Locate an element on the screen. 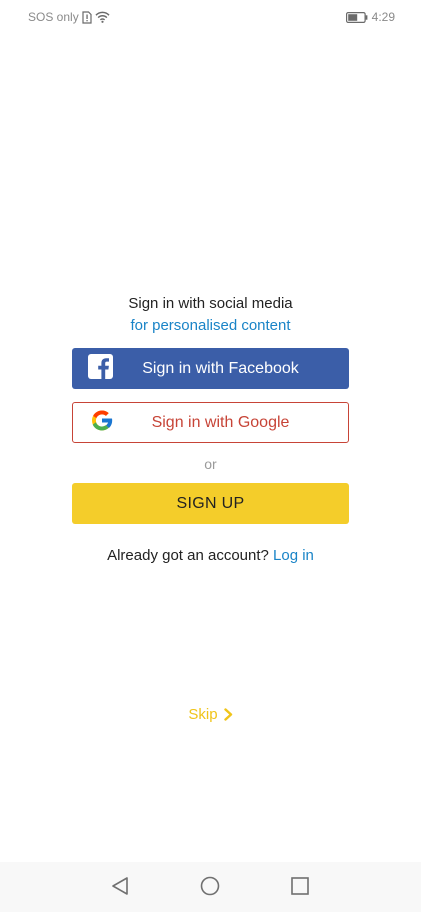  status-right: 4:29 is located at coordinates (370, 17).